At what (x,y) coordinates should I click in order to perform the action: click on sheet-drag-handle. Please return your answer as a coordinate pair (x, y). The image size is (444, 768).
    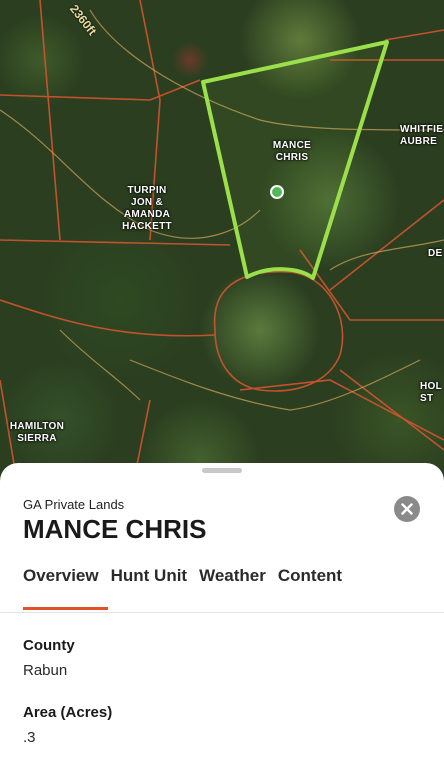
    Looking at the image, I should click on (222, 470).